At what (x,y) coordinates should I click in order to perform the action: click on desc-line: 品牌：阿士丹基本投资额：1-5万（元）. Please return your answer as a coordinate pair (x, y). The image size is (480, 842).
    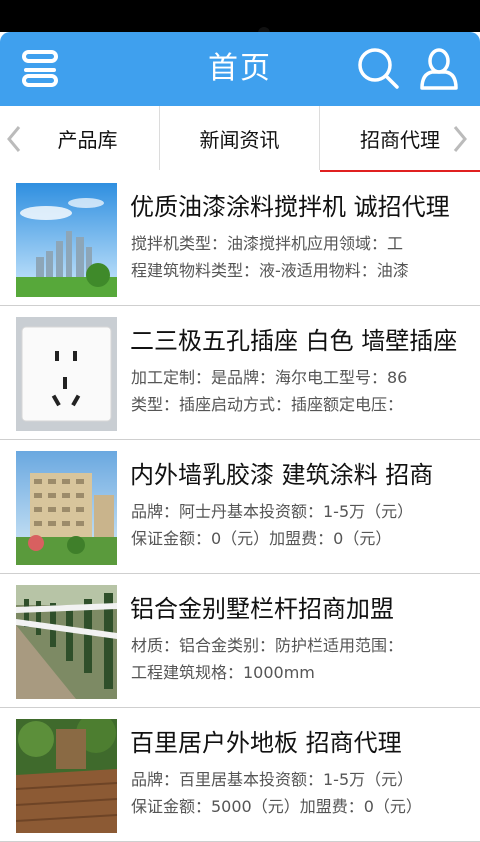
    Looking at the image, I should click on (272, 511).